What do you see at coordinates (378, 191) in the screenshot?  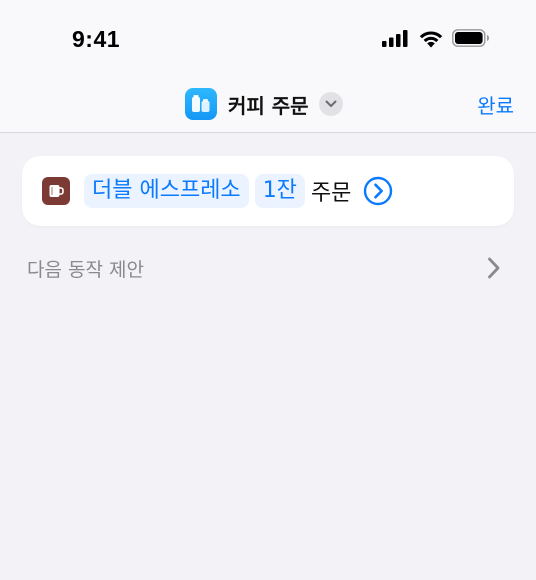 I see `arrow-right-circle-icon` at bounding box center [378, 191].